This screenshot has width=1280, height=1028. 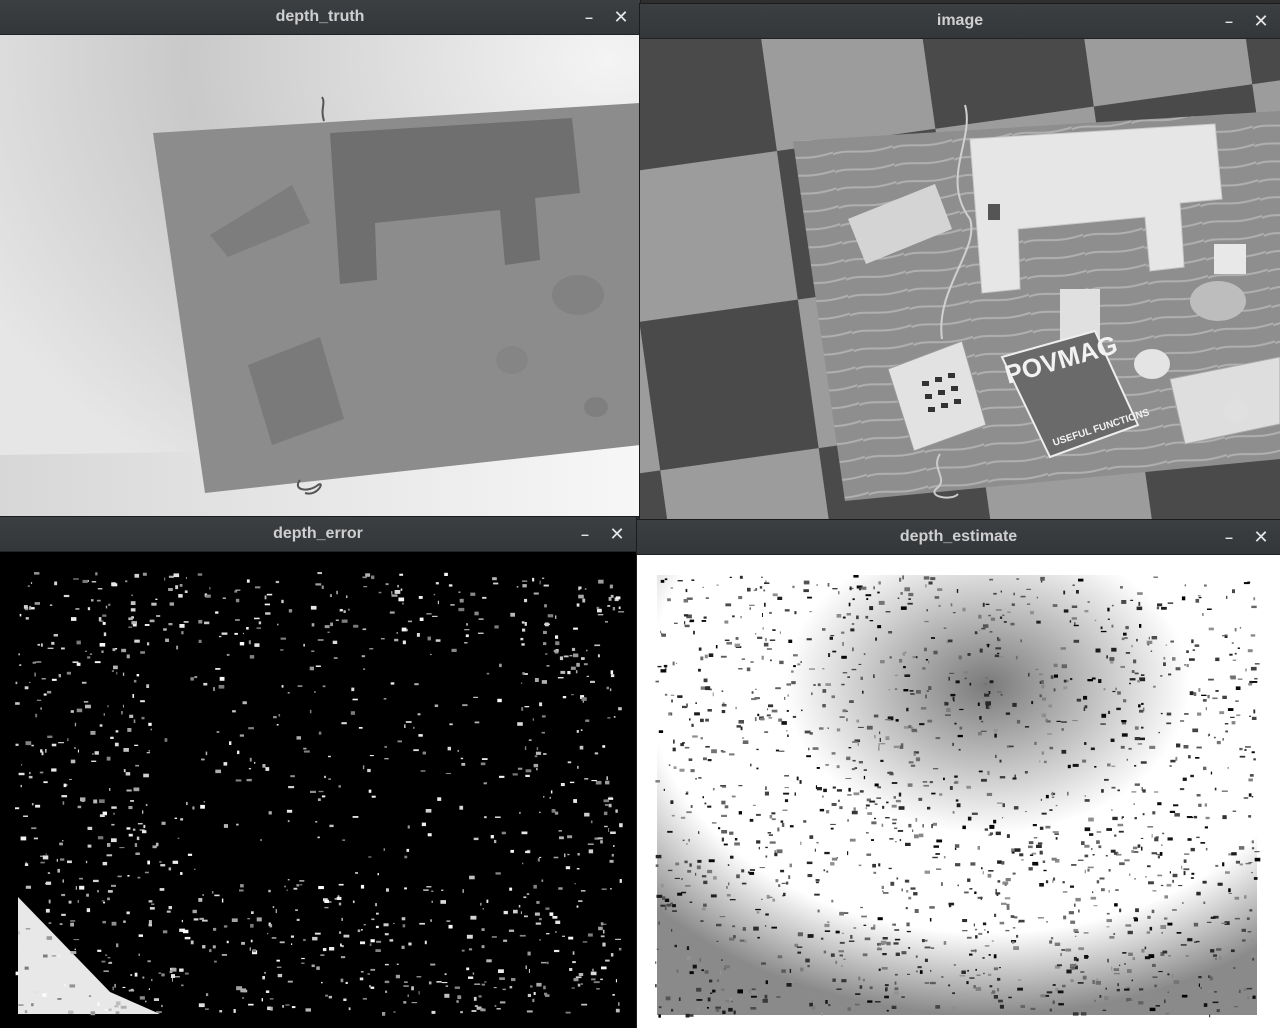 I want to click on depth-error-titlebar: depth_error – ✕, so click(x=318, y=534).